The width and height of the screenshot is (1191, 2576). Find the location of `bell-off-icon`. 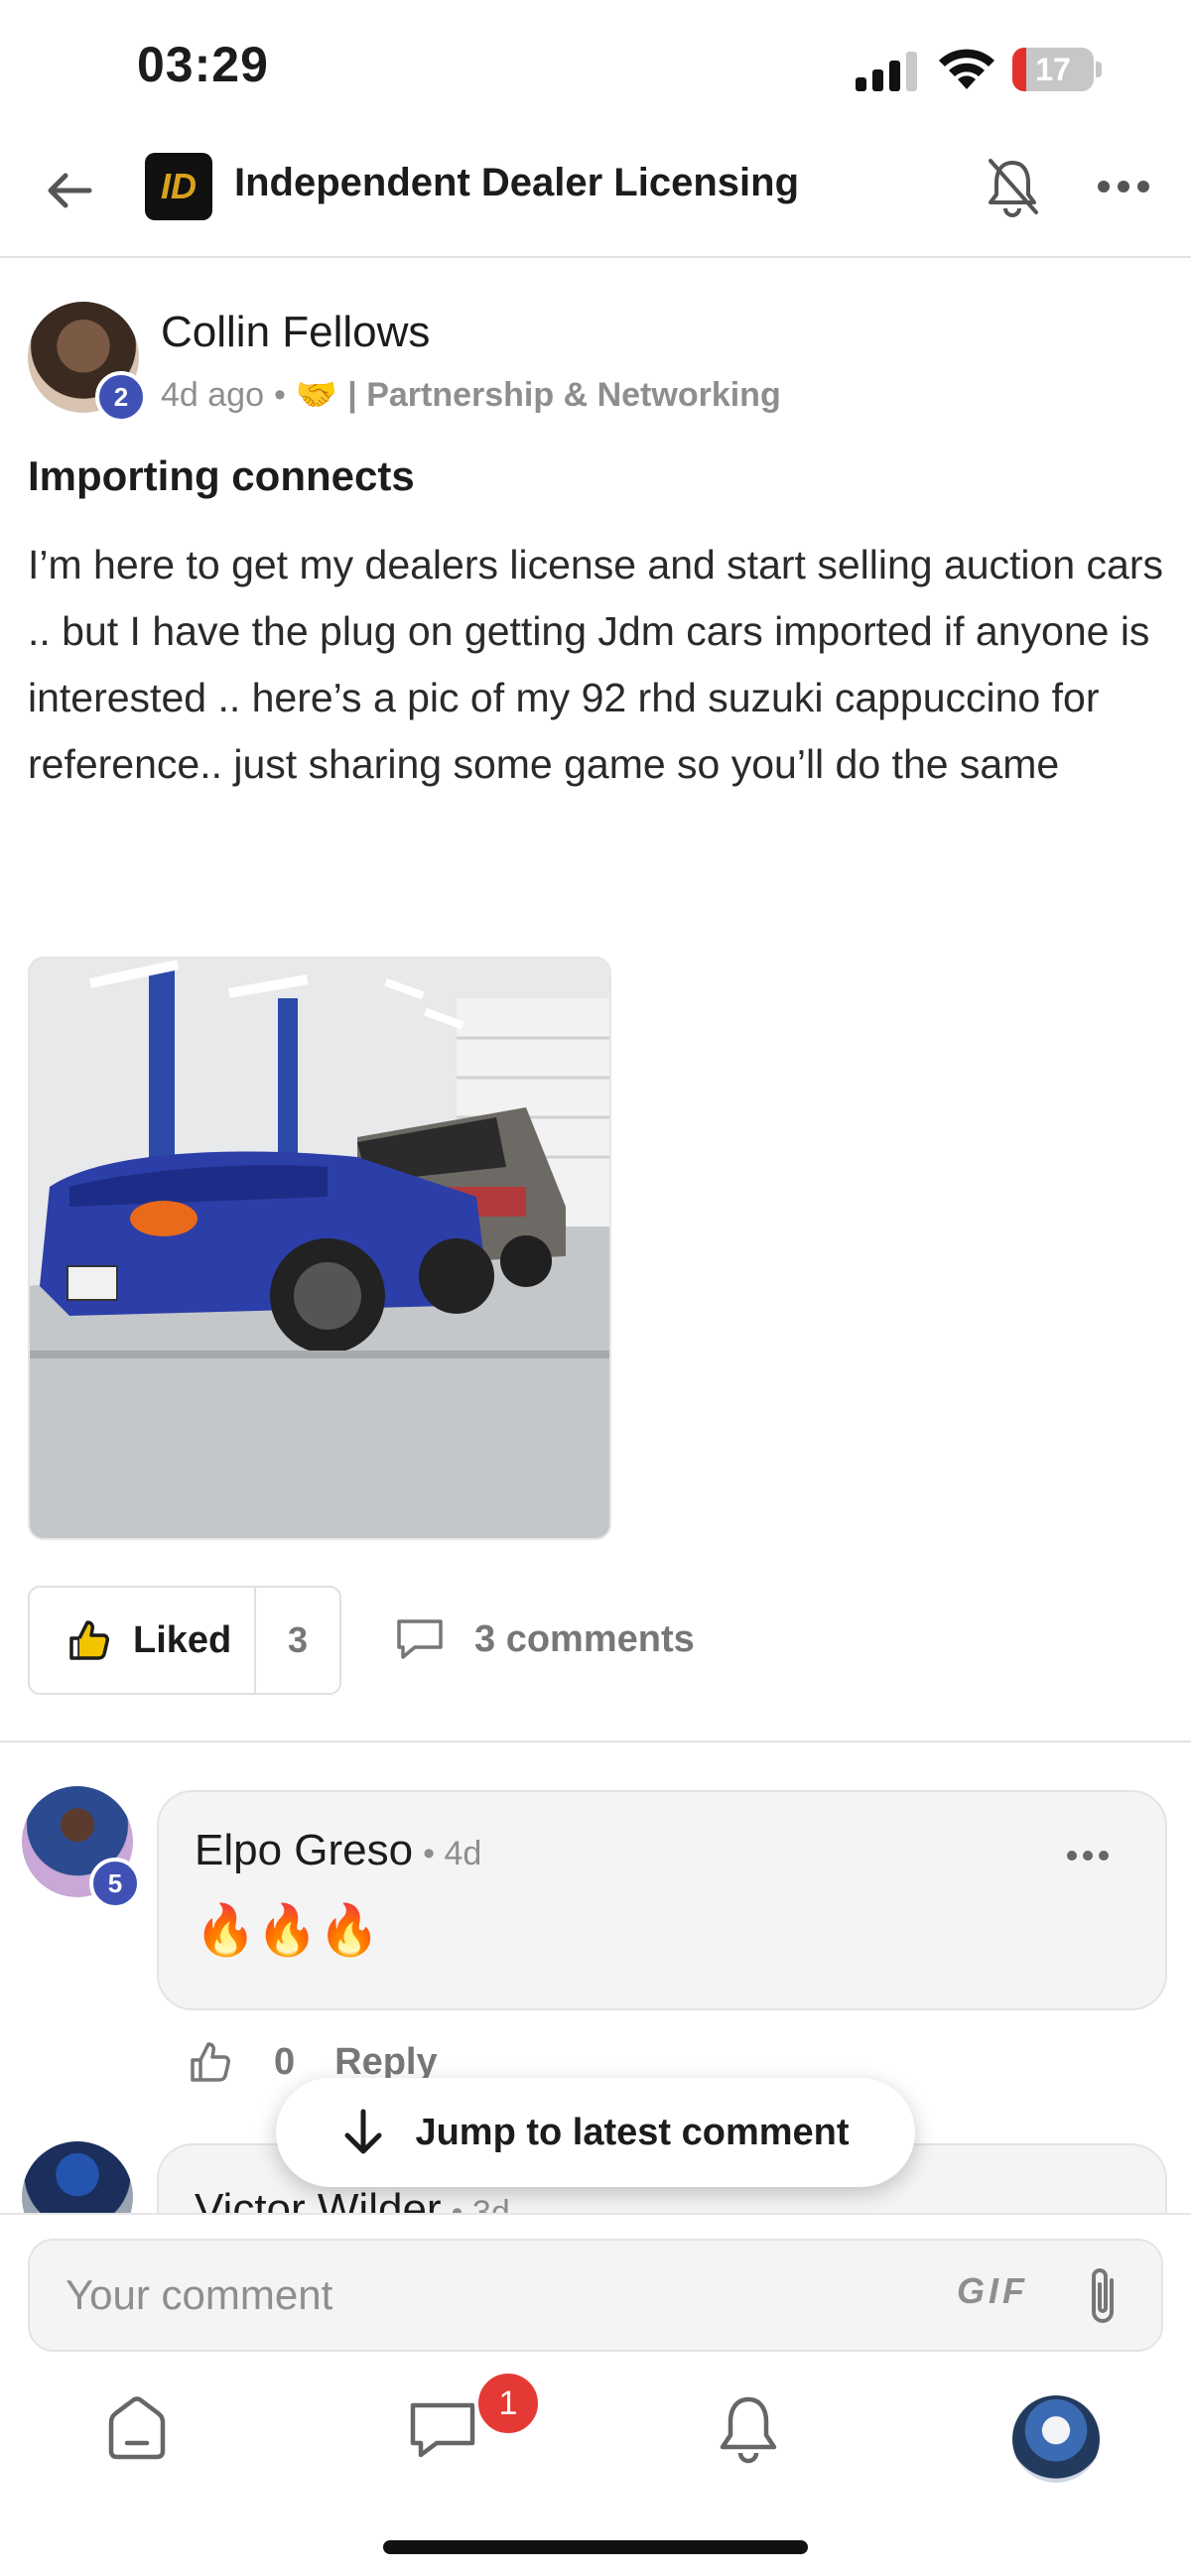

bell-off-icon is located at coordinates (1012, 187).